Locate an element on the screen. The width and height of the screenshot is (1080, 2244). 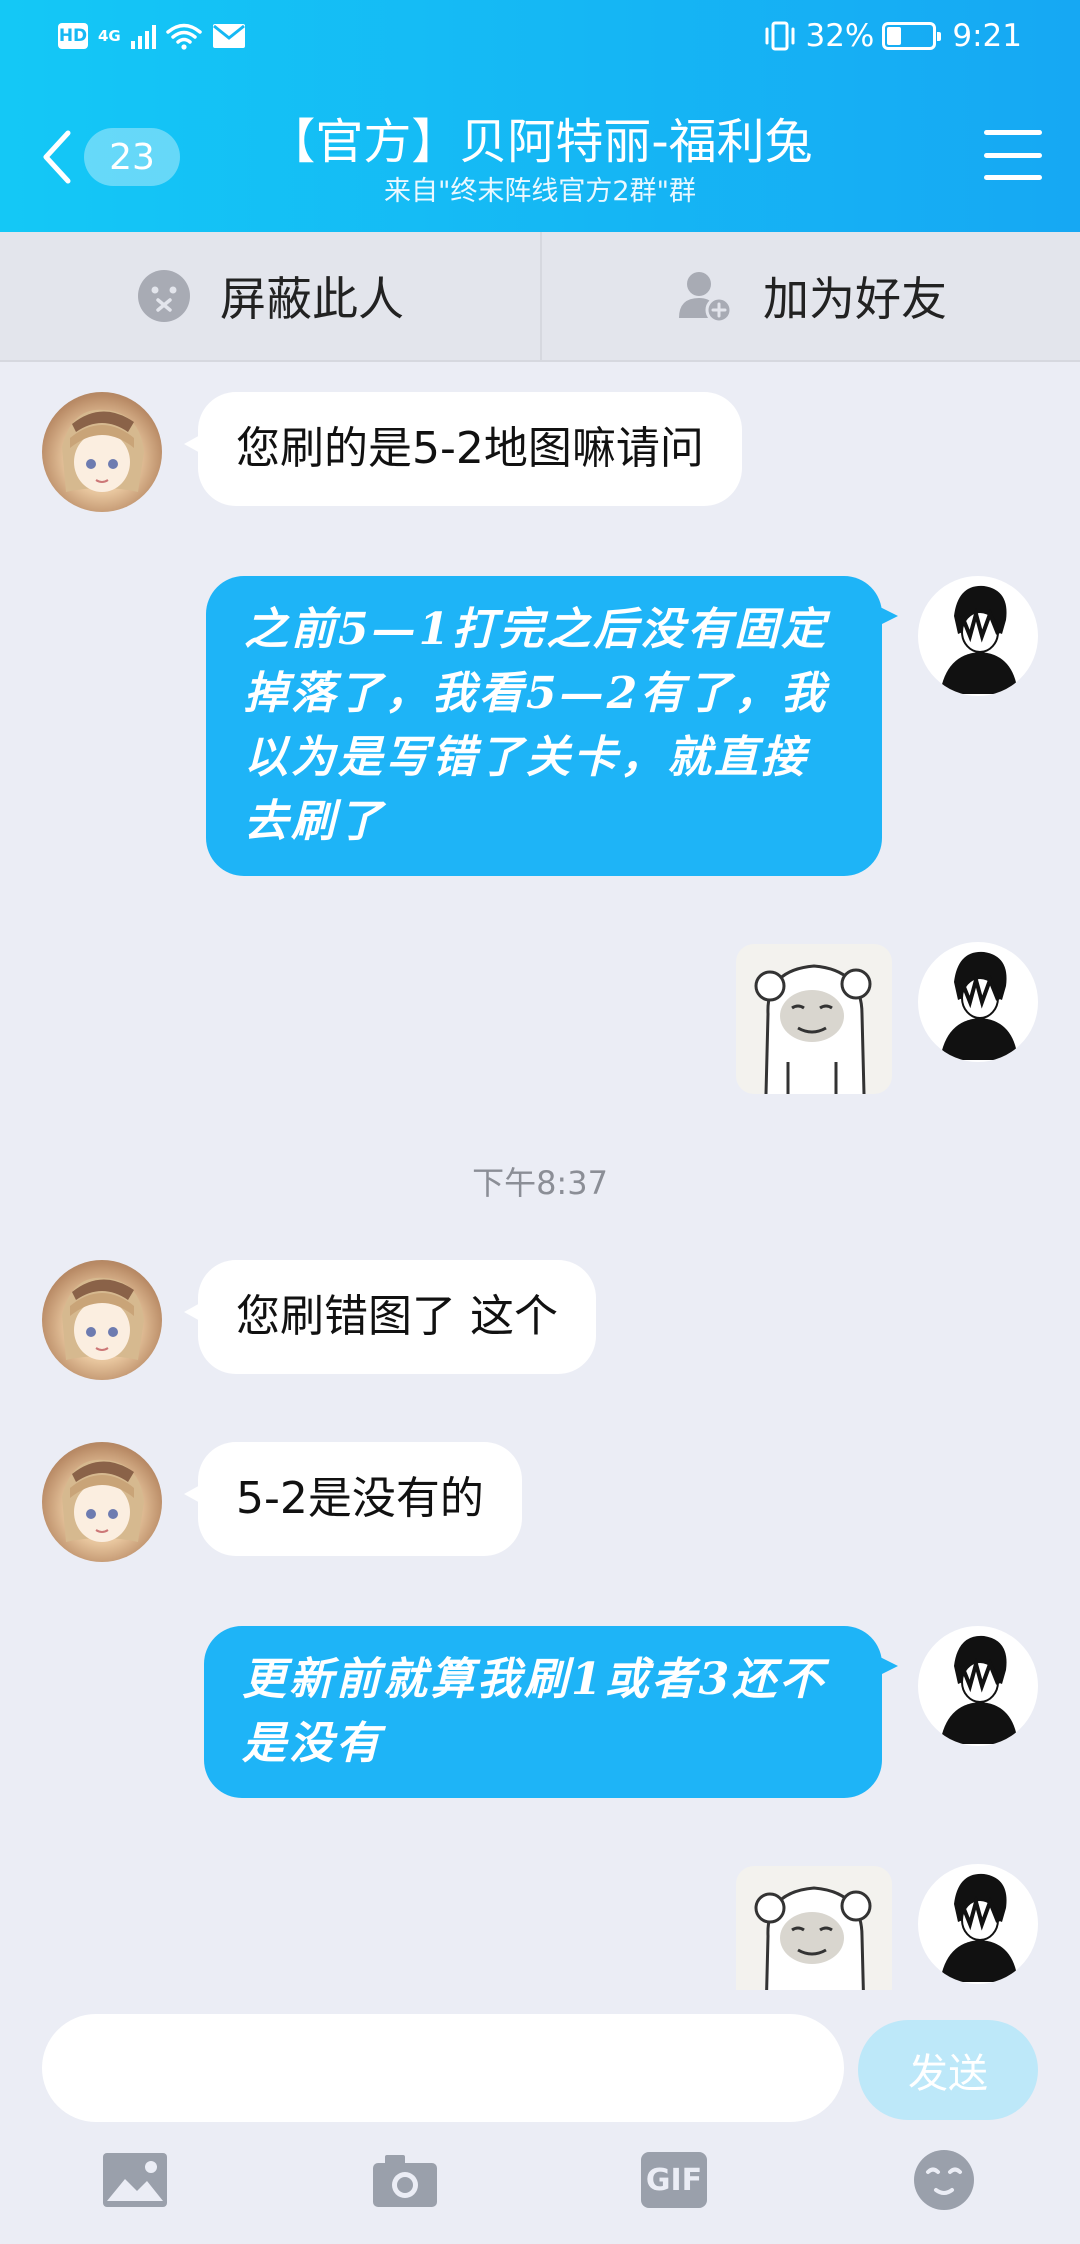
camera-button is located at coordinates (405, 2180).